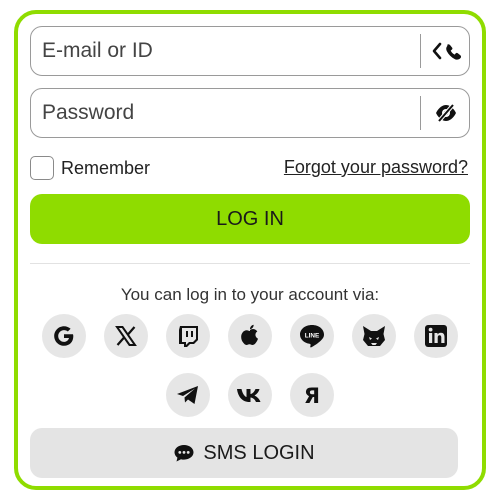  Describe the element at coordinates (376, 167) in the screenshot. I see `forgot-password-link: Forgot your password?` at that location.